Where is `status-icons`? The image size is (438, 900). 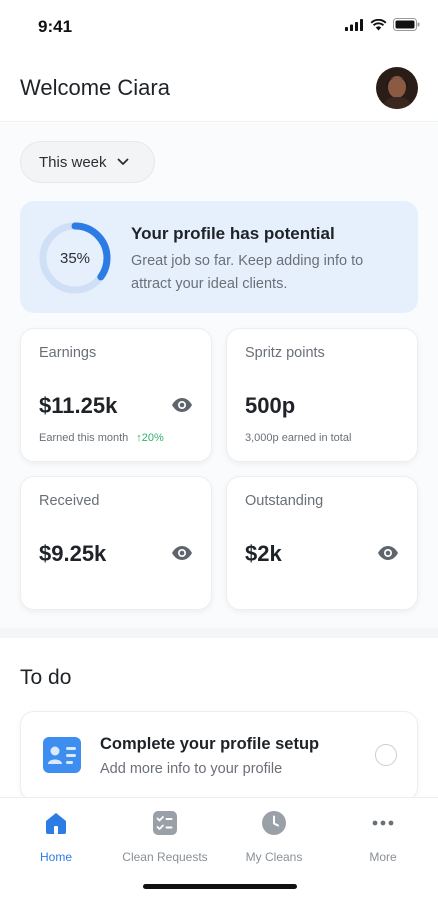
status-icons is located at coordinates (382, 24).